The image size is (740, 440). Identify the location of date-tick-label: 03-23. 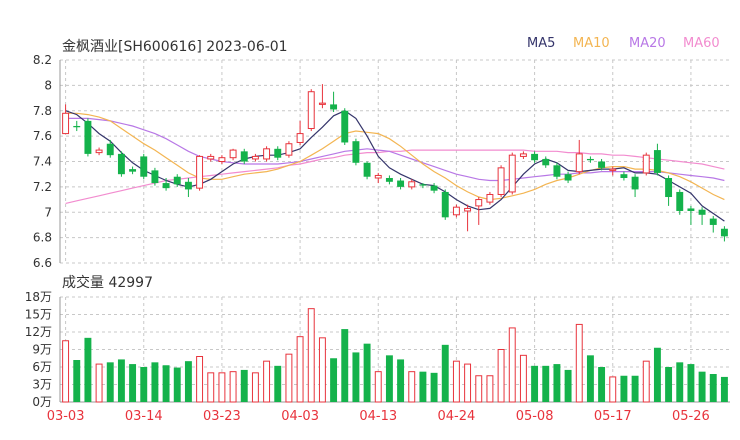
(222, 416).